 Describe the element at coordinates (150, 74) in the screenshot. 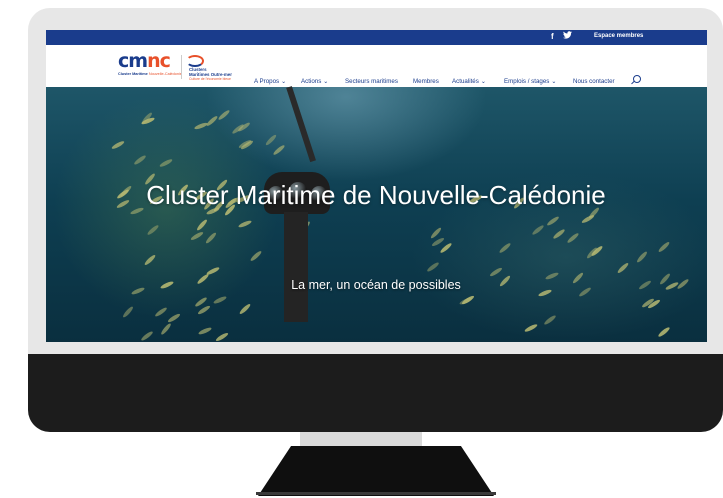

I see `cmnc-logo-subtitle: Cluster Maritime Nouvelle-Calédonie` at that location.